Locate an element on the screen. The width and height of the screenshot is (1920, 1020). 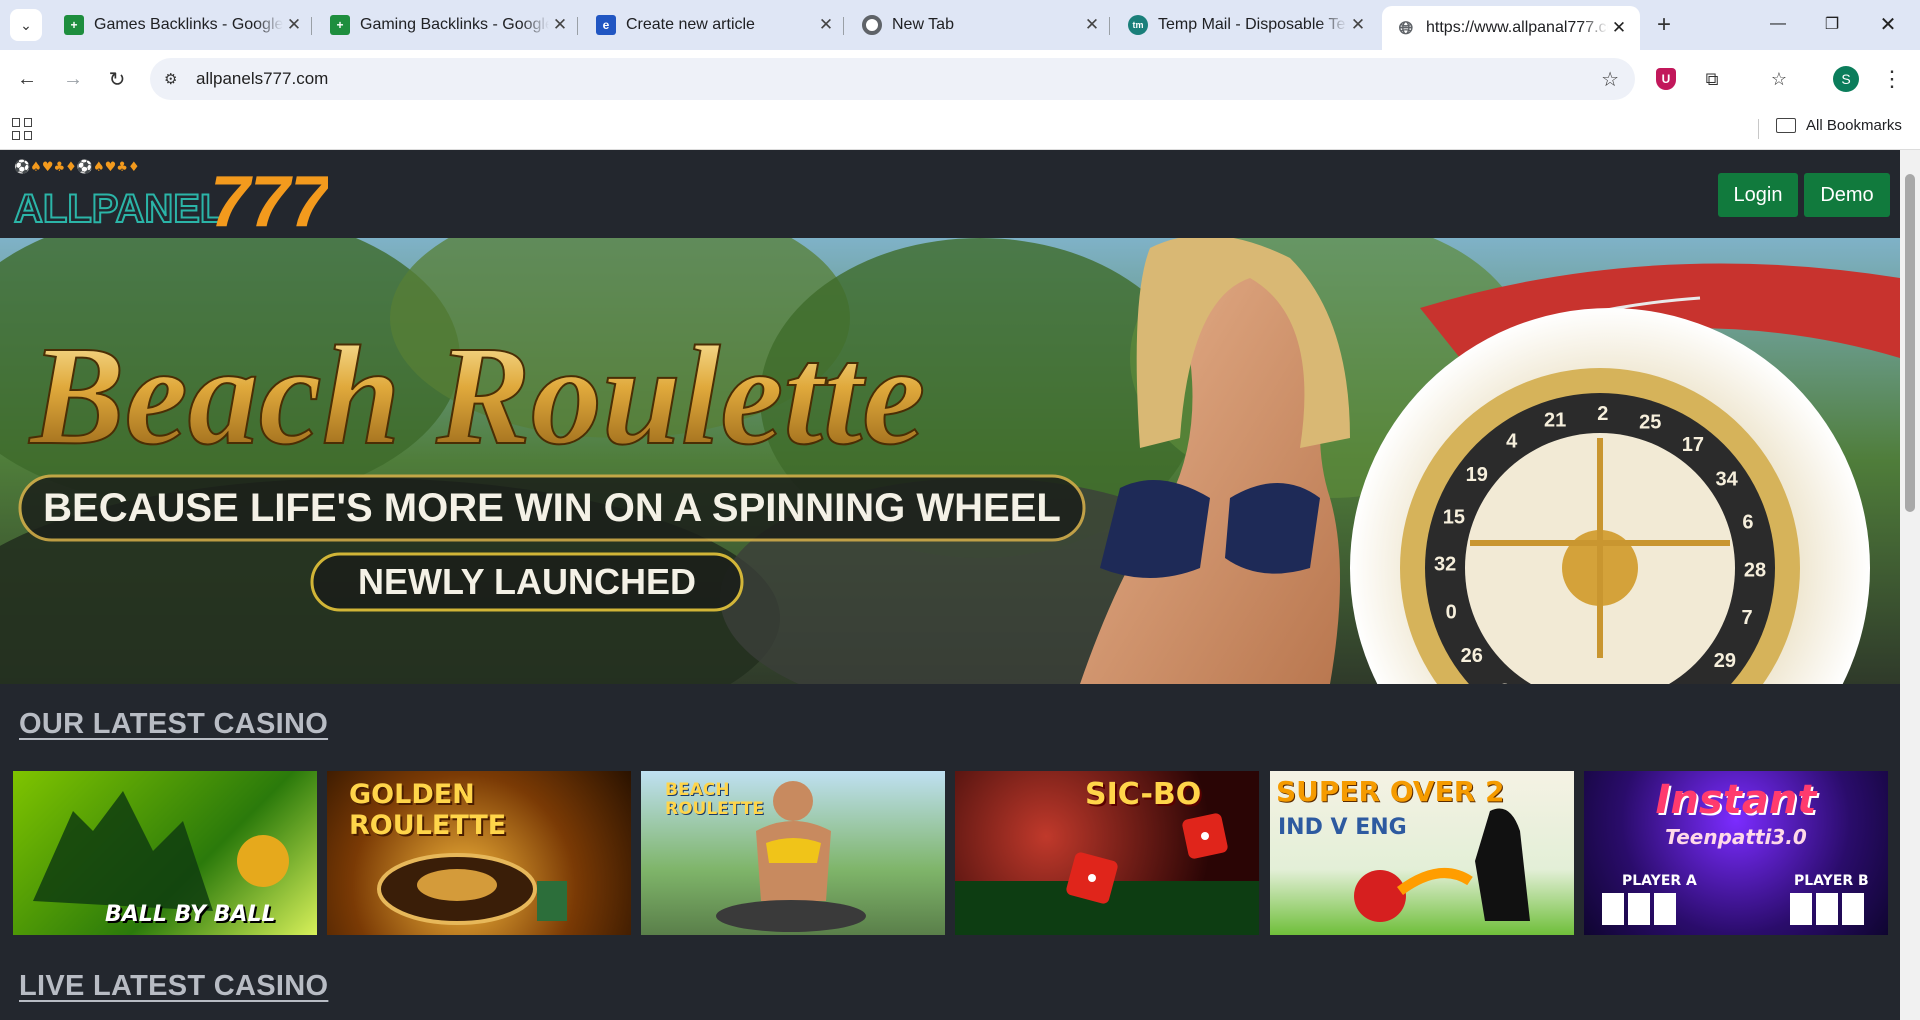
minimize-button: — is located at coordinates (1778, 24).